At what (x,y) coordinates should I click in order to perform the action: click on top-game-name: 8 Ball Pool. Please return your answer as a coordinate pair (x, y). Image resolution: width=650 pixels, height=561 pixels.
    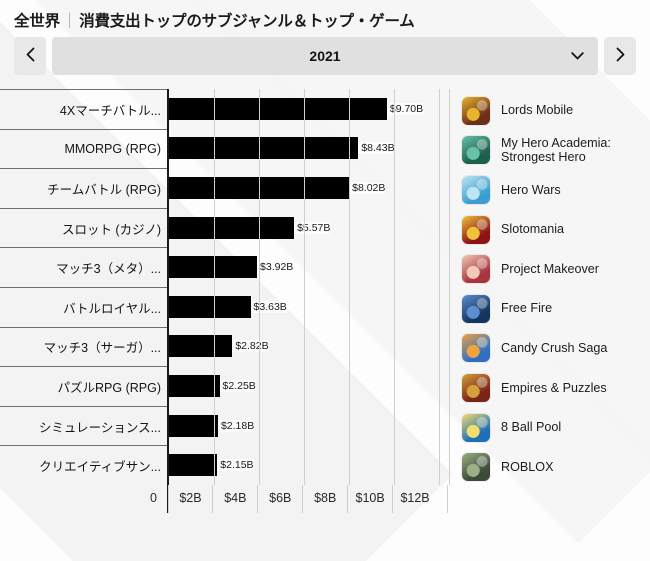
    Looking at the image, I should click on (531, 427).